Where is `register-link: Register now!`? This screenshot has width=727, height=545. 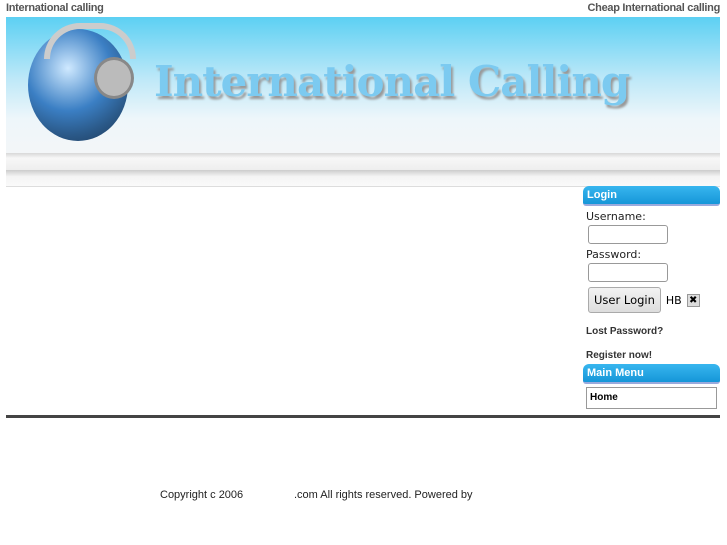
register-link: Register now! is located at coordinates (653, 355).